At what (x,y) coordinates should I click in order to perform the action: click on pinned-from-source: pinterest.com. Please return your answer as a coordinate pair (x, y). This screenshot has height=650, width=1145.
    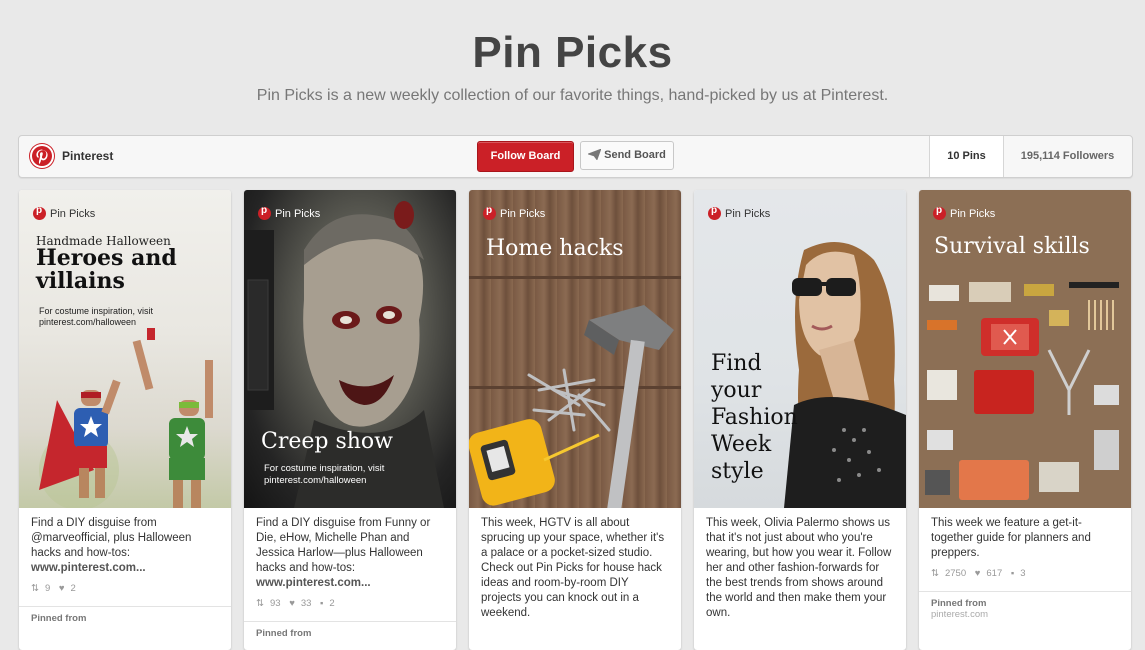
    Looking at the image, I should click on (1031, 614).